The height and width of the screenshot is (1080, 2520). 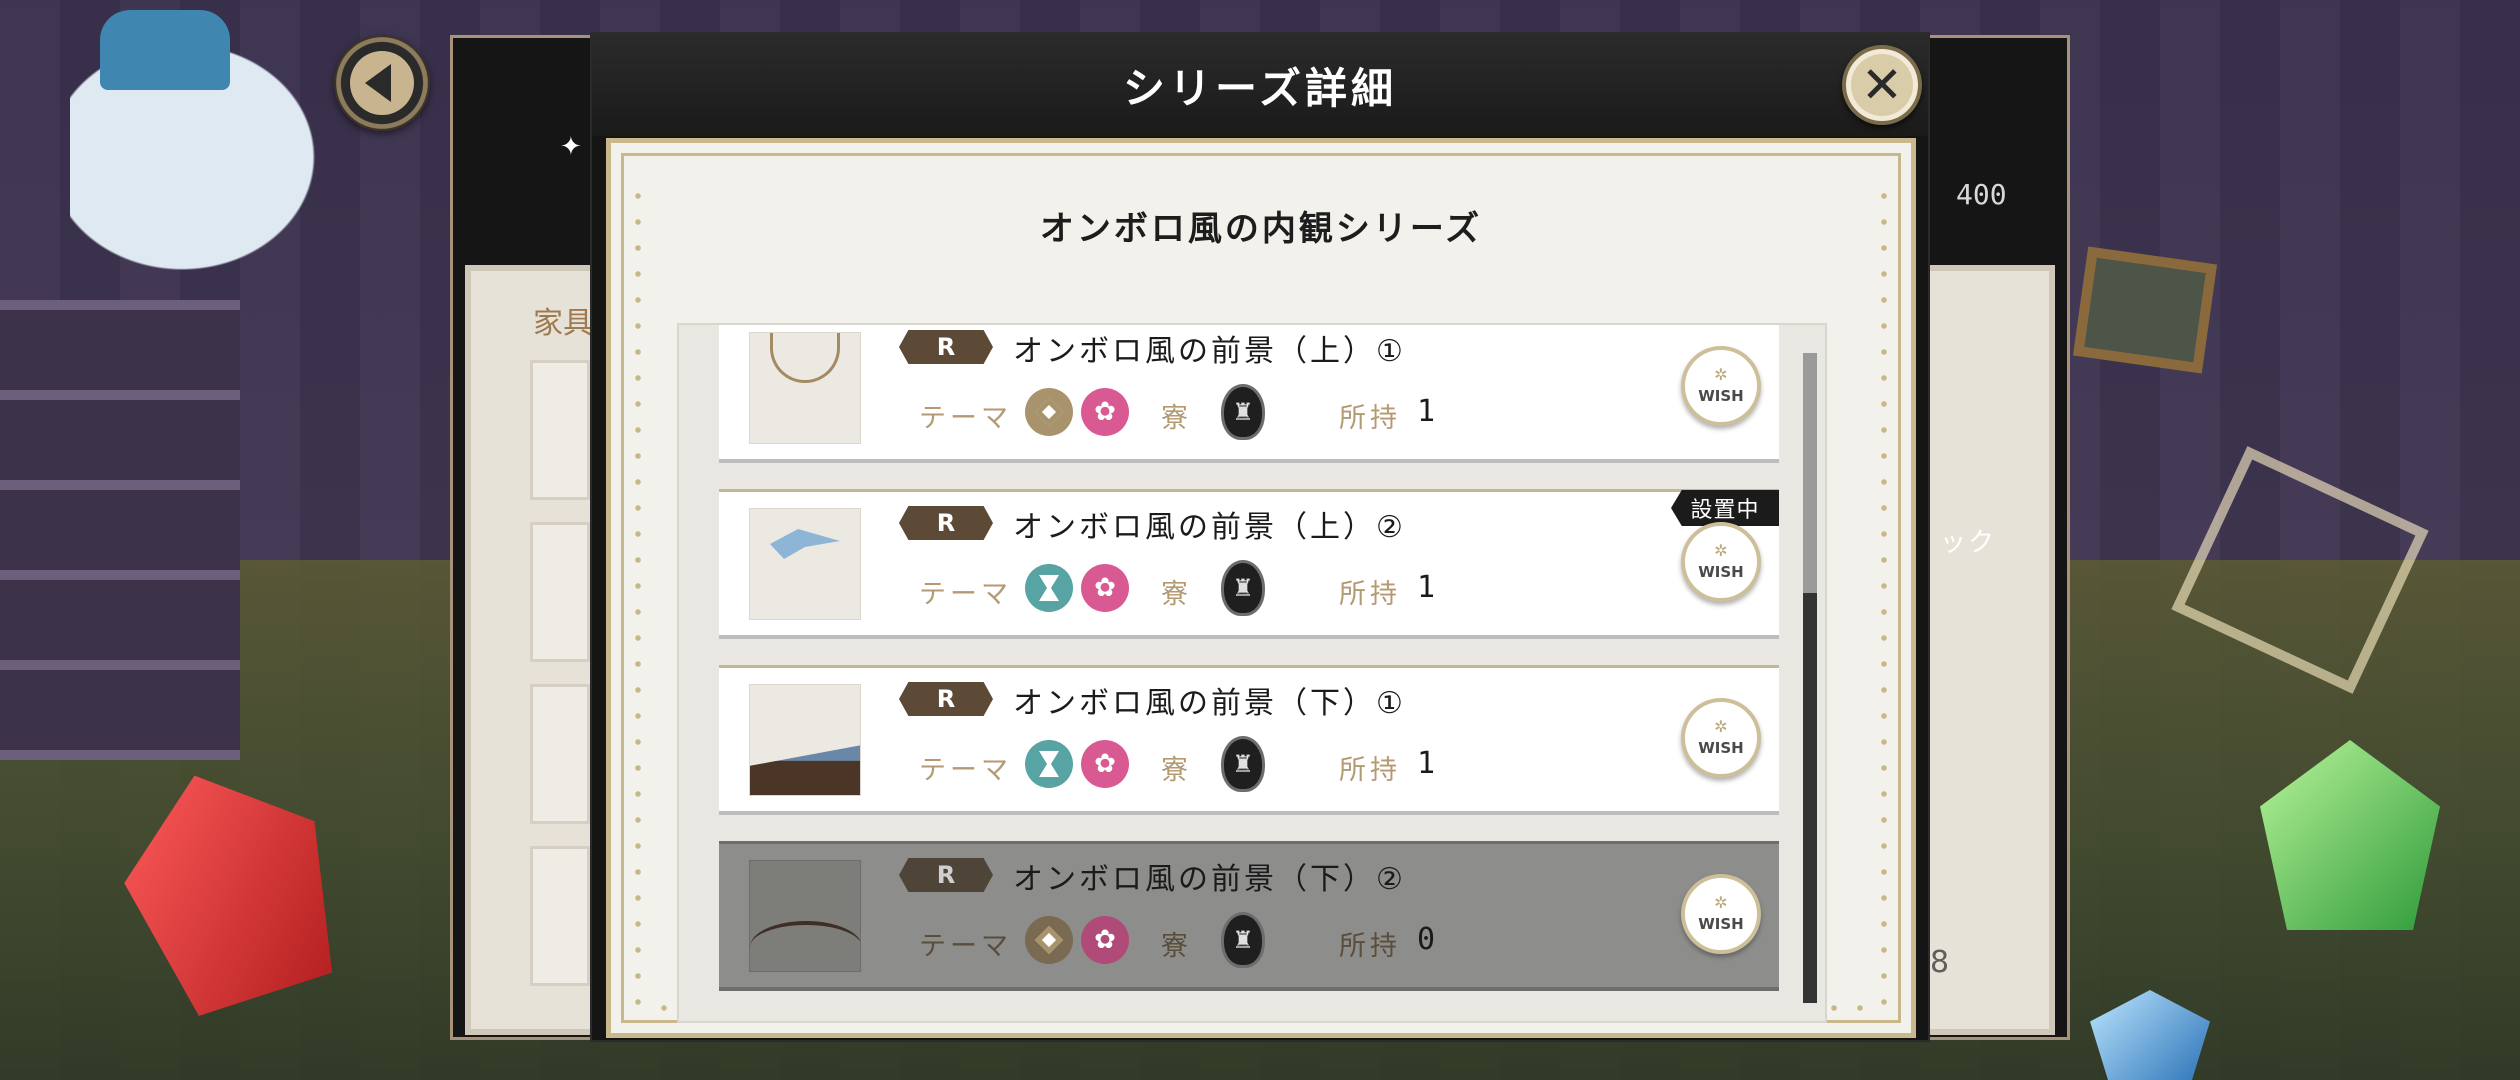 What do you see at coordinates (1940, 962) in the screenshot?
I see `underlying-stub-count: 8` at bounding box center [1940, 962].